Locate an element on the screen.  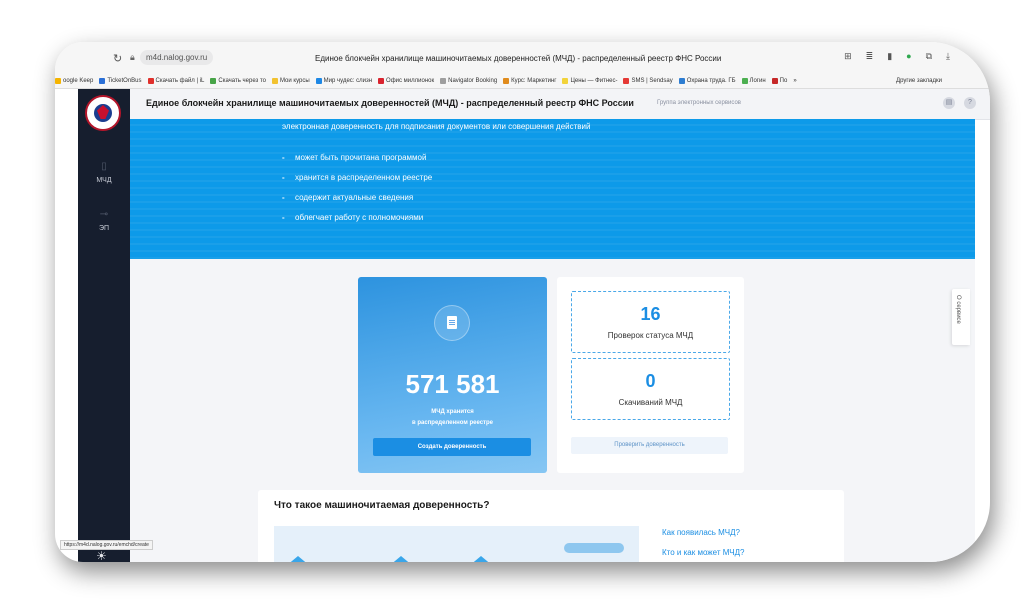
bullet-text: может быть прочитана программой is located at coordinates (361, 157).